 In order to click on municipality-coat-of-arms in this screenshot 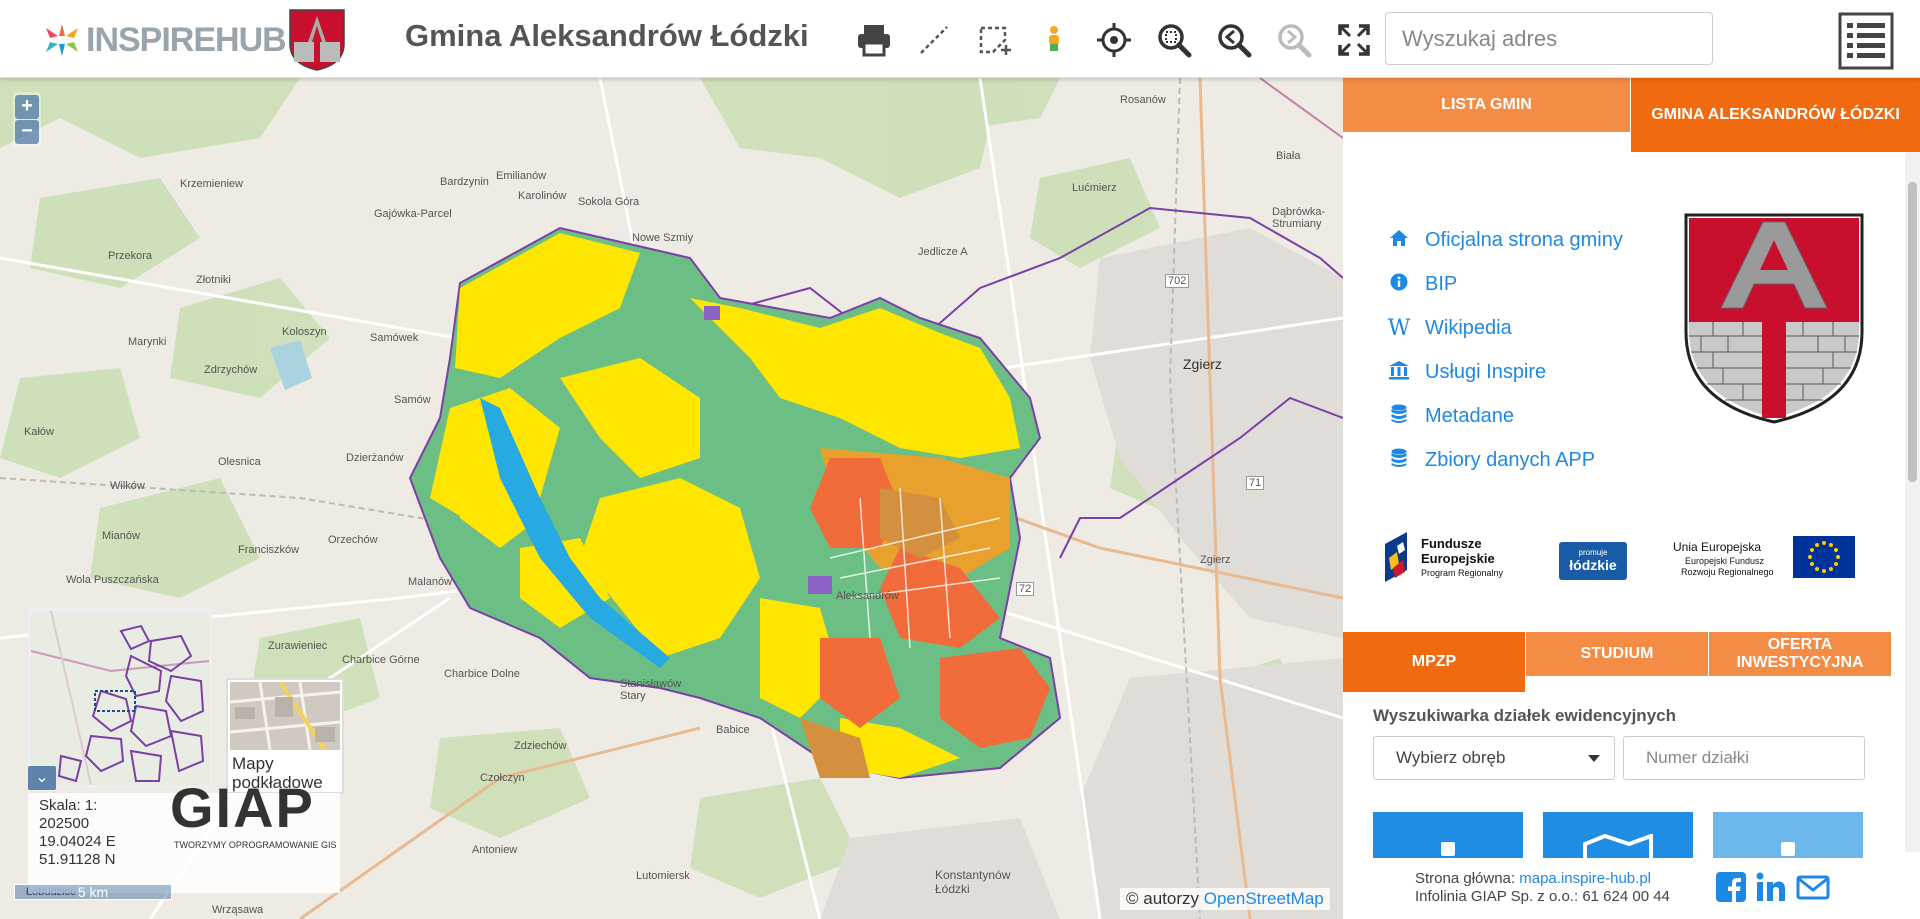, I will do `click(1774, 318)`.